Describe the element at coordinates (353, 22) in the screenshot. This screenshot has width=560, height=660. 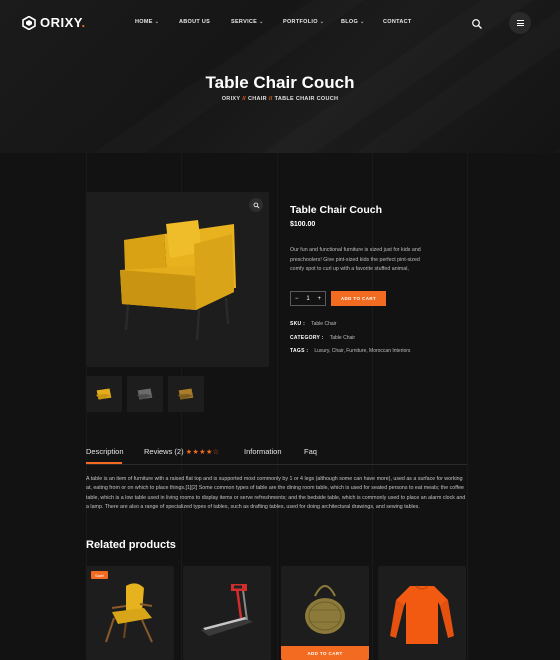
I see `nav-blog: BLOG ⌄` at that location.